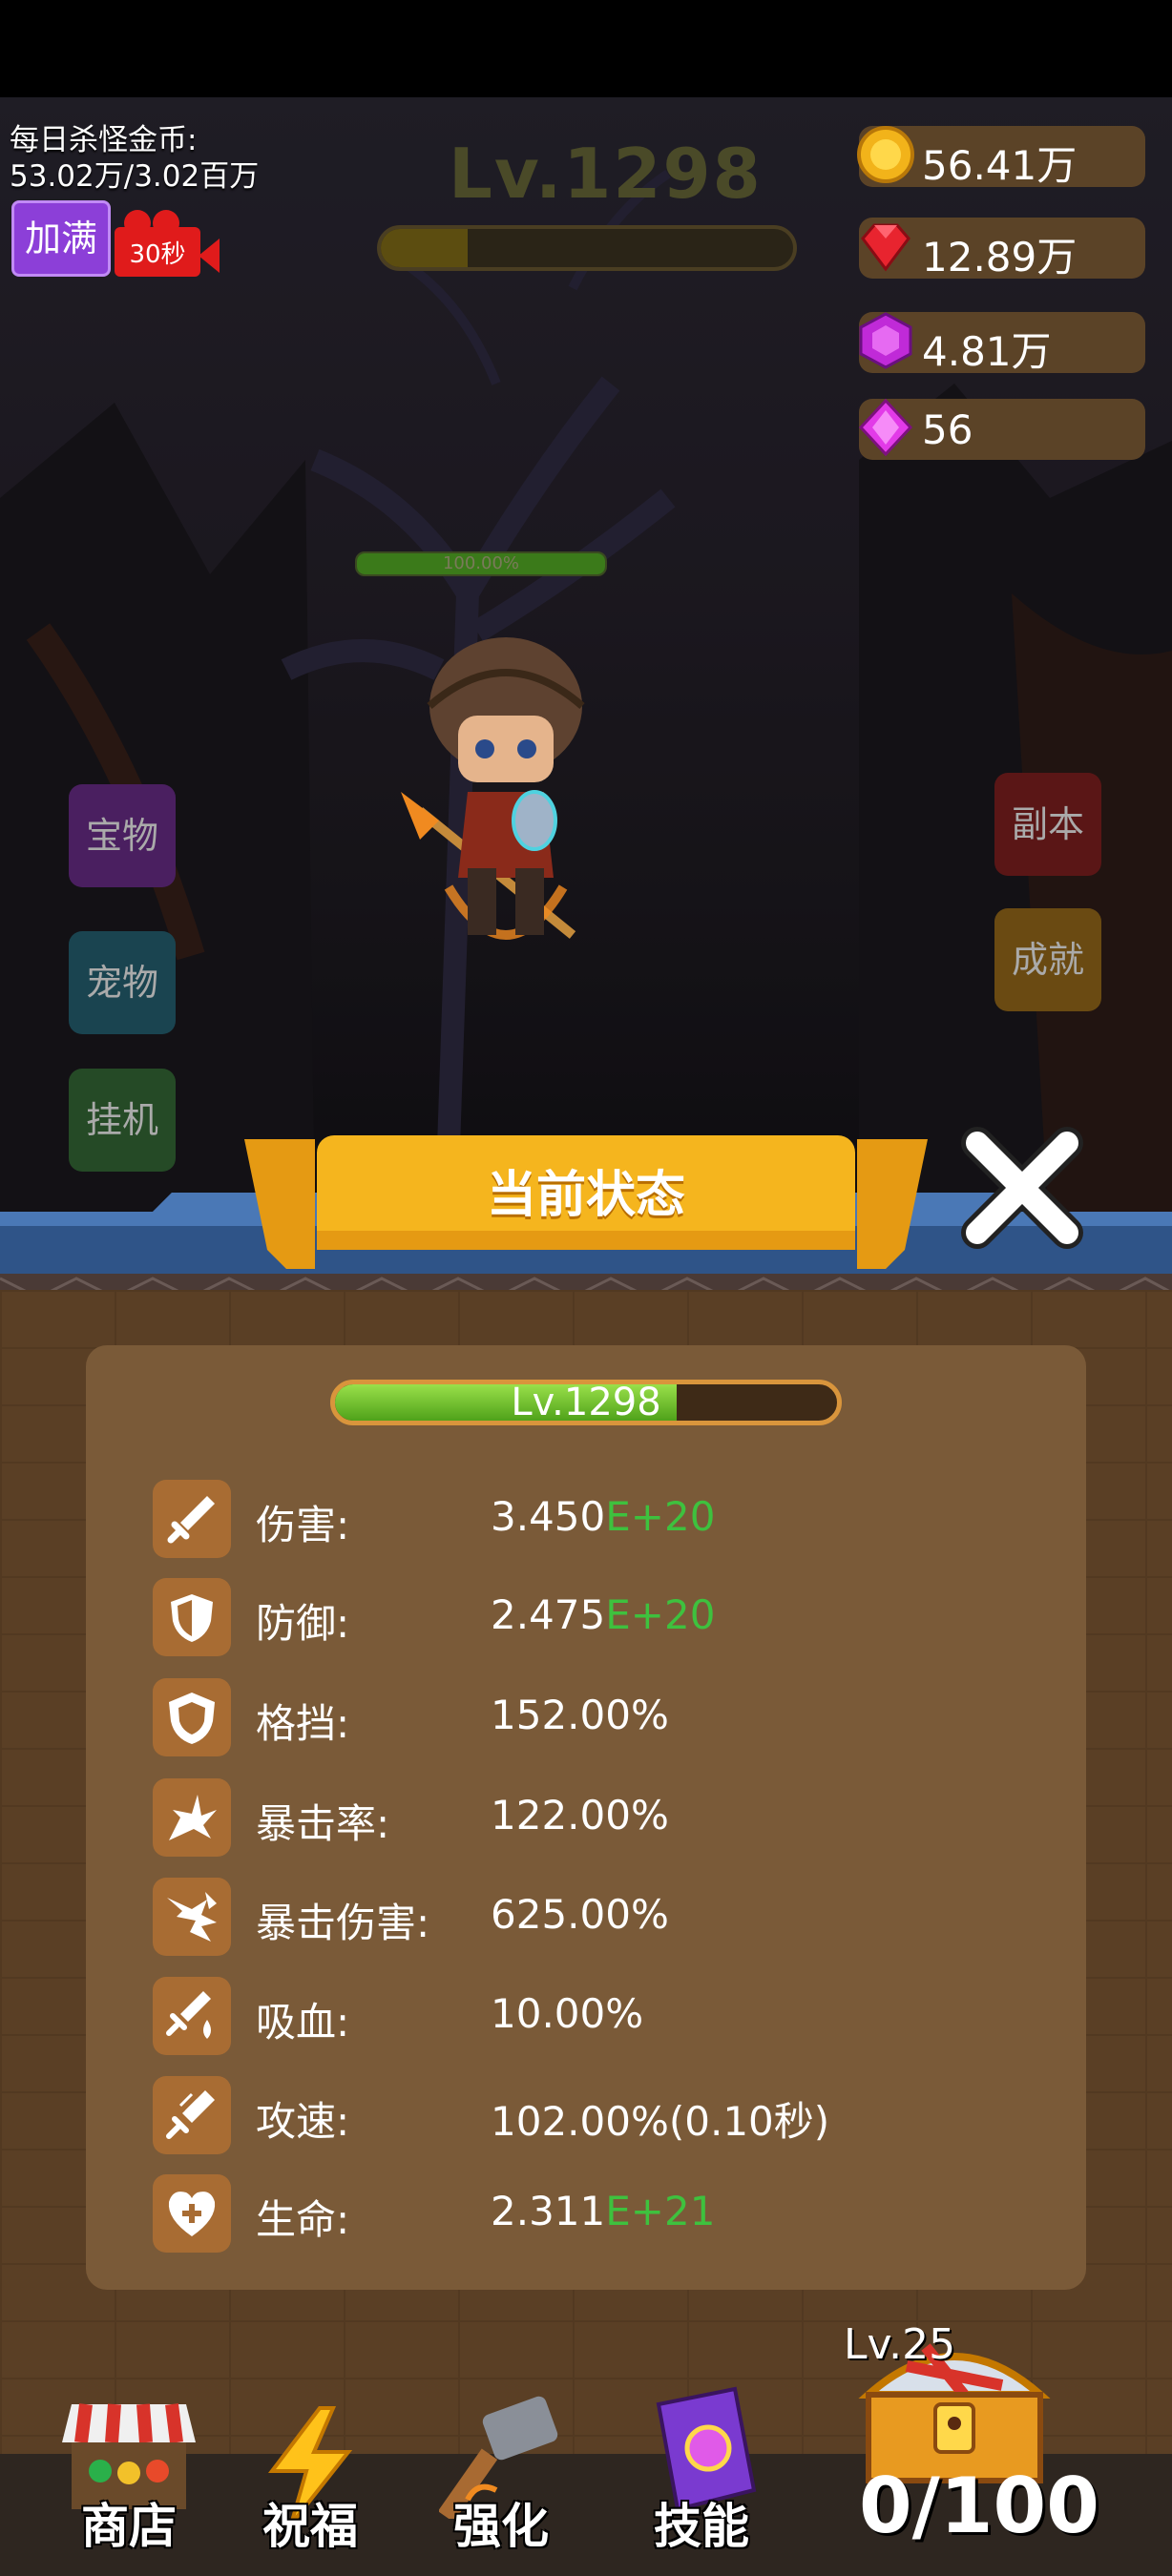 The height and width of the screenshot is (2576, 1172). Describe the element at coordinates (303, 1723) in the screenshot. I see `stat-label: 格挡:` at that location.